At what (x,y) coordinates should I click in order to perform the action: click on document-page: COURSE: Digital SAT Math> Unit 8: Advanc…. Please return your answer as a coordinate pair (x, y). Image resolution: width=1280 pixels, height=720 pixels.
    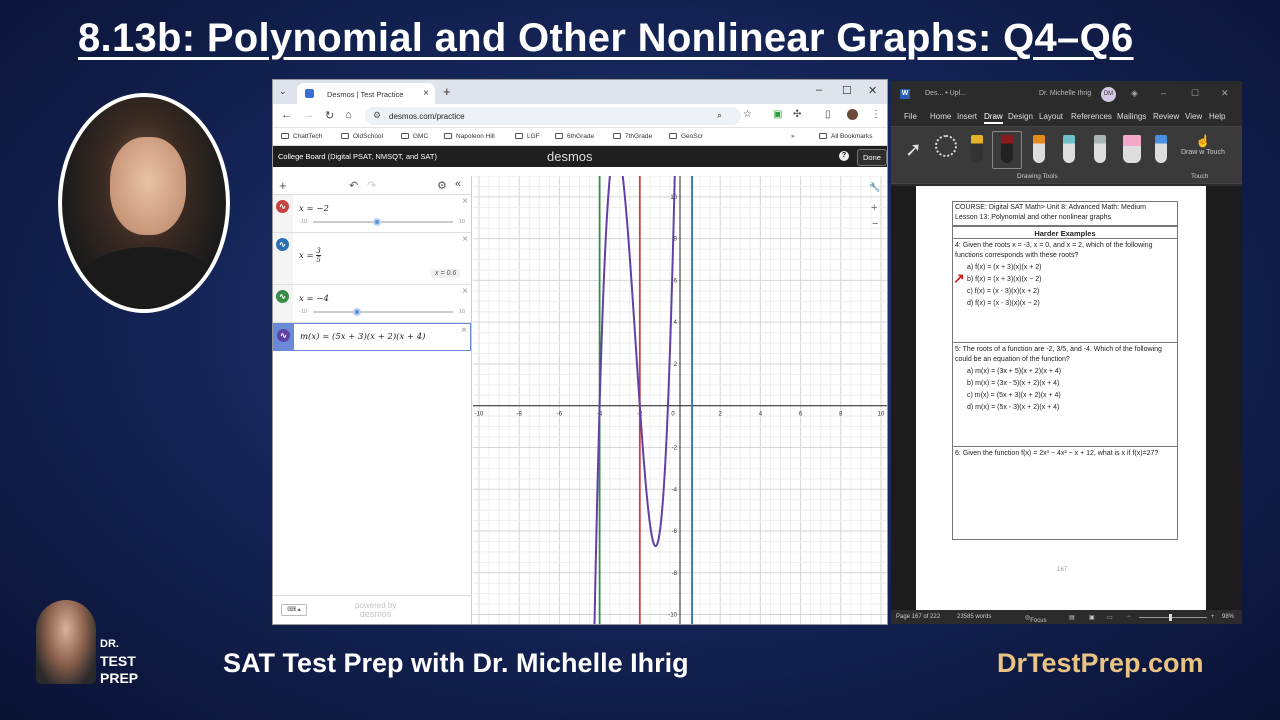
    Looking at the image, I should click on (1061, 398).